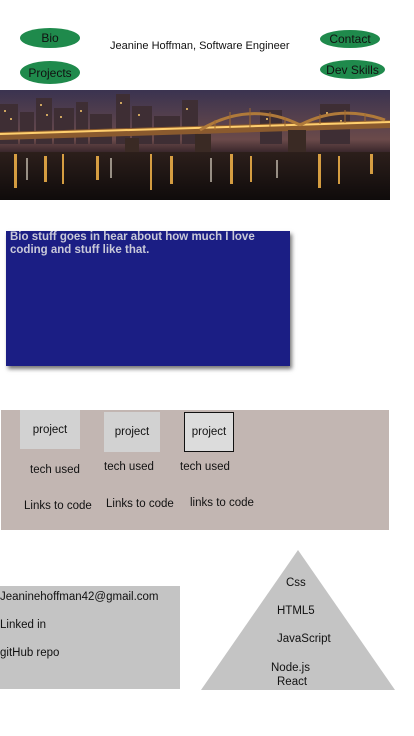 The width and height of the screenshot is (414, 736). I want to click on project-card-3: project, so click(209, 432).